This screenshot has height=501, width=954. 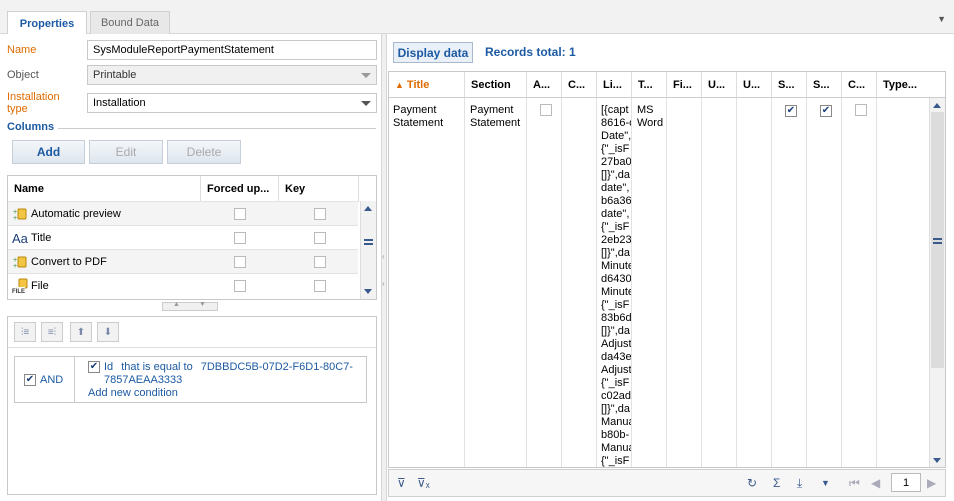 I want to click on move-up-icon: ⬆, so click(x=81, y=332).